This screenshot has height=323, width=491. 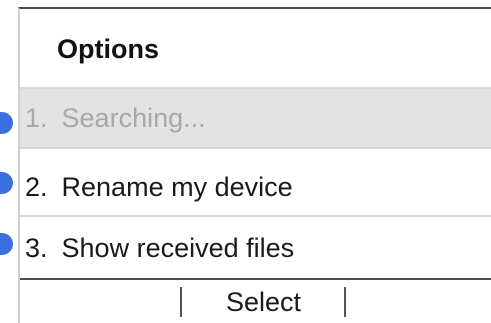 What do you see at coordinates (36, 118) in the screenshot?
I see `menu-item-number: 1.` at bounding box center [36, 118].